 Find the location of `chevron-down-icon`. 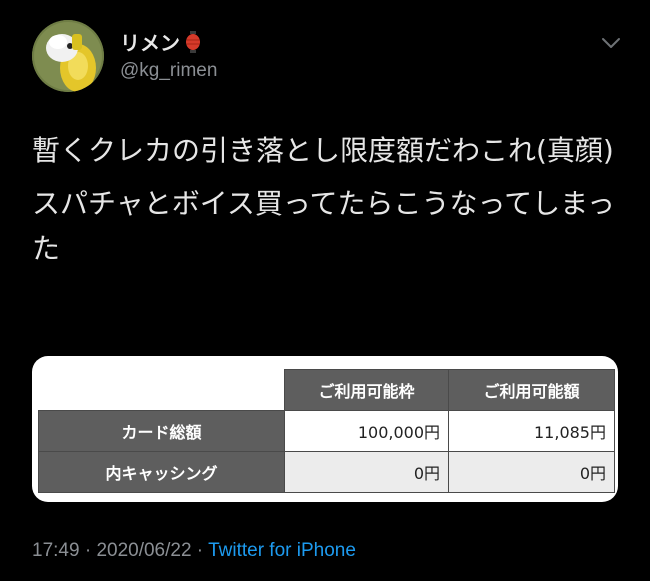

chevron-down-icon is located at coordinates (611, 43).